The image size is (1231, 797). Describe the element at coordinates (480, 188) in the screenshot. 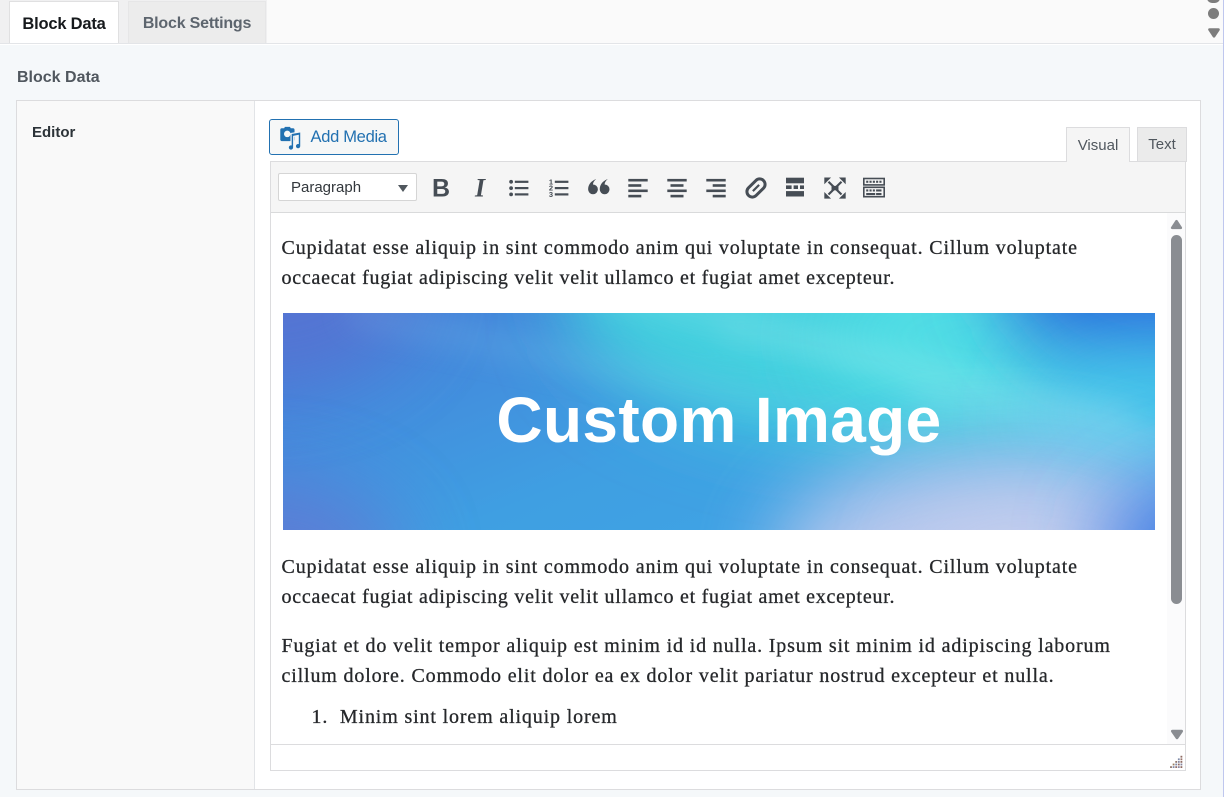

I see `svg-text: I` at that location.